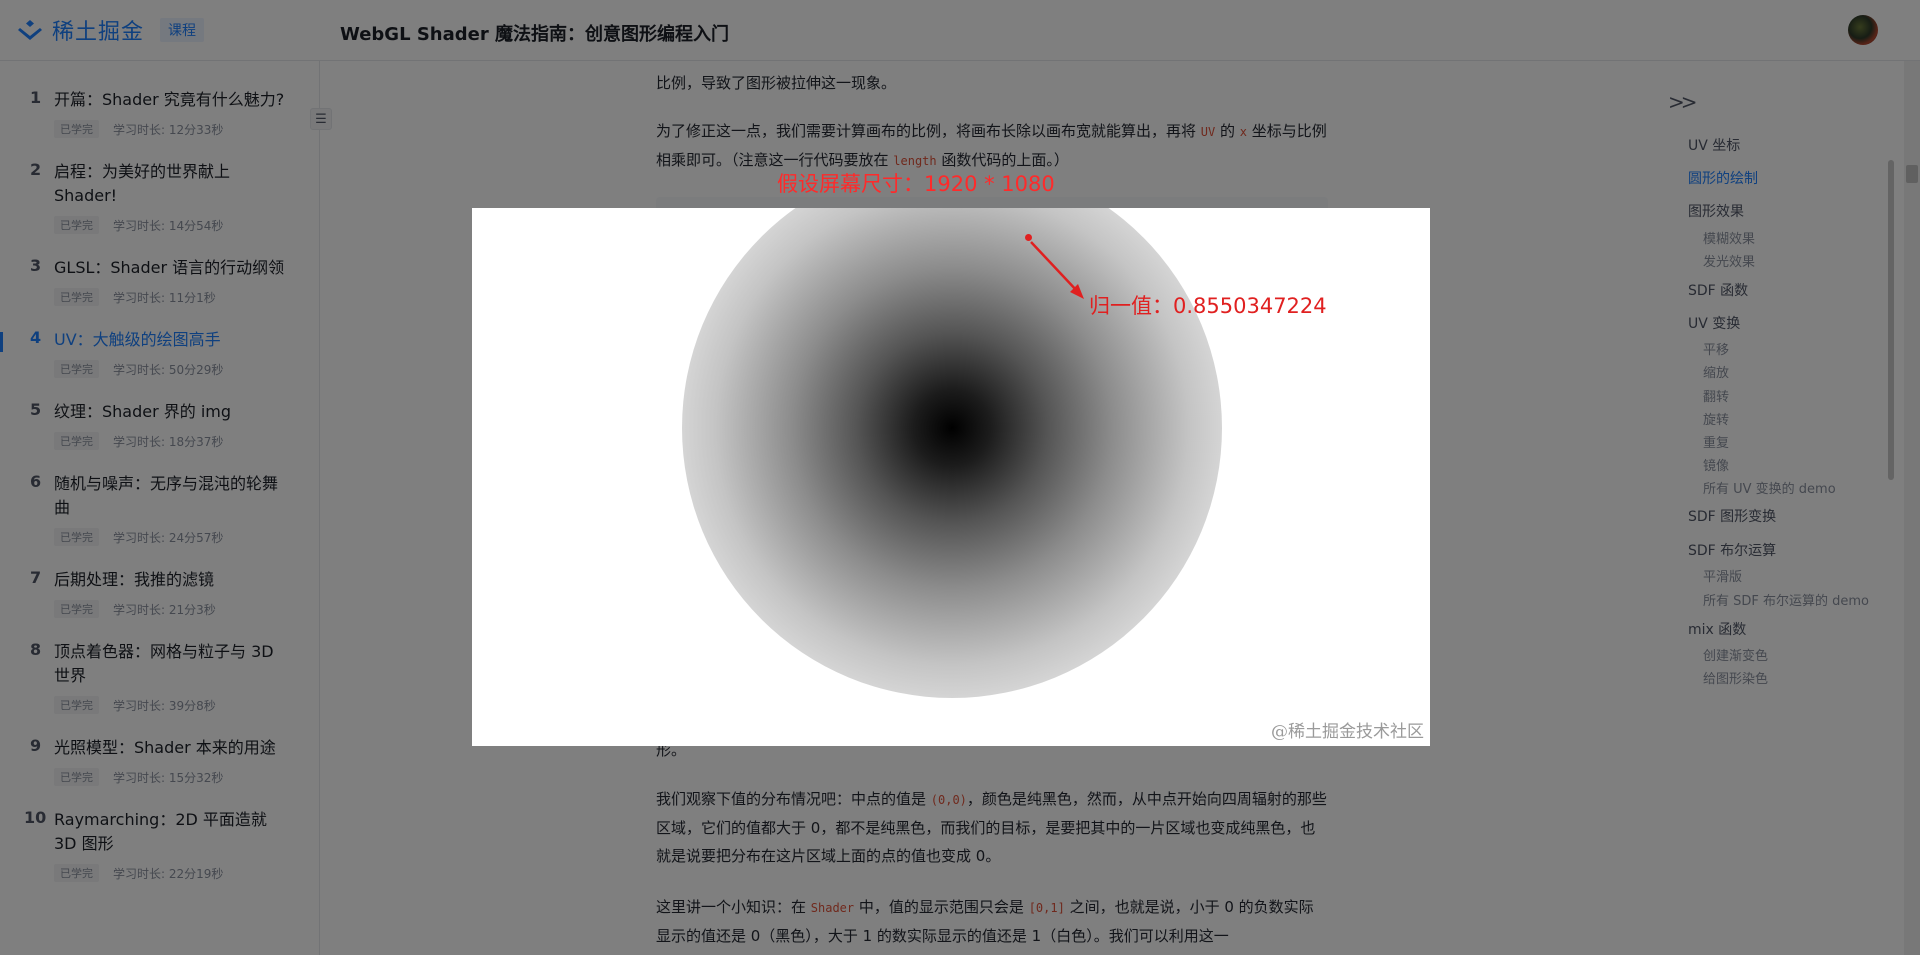 This screenshot has width=1920, height=955. Describe the element at coordinates (916, 184) in the screenshot. I see `screen-size-annotation: 假设屏幕尺寸：1920 * 1080` at that location.